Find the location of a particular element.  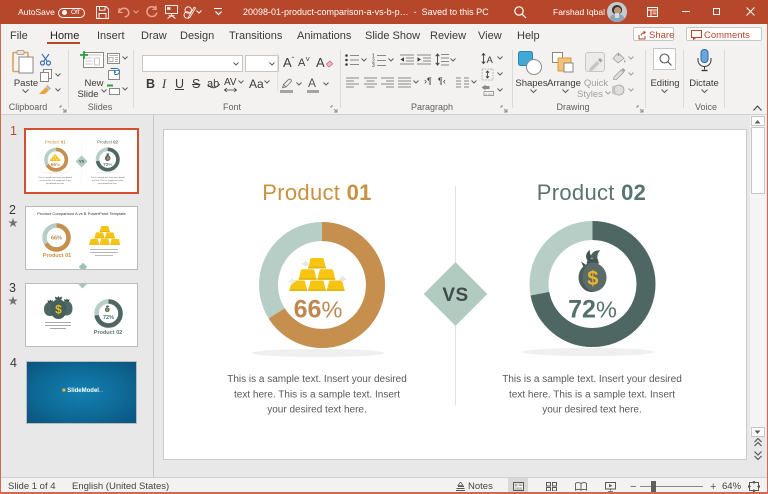

svg-text: 3 is located at coordinates (373, 65).